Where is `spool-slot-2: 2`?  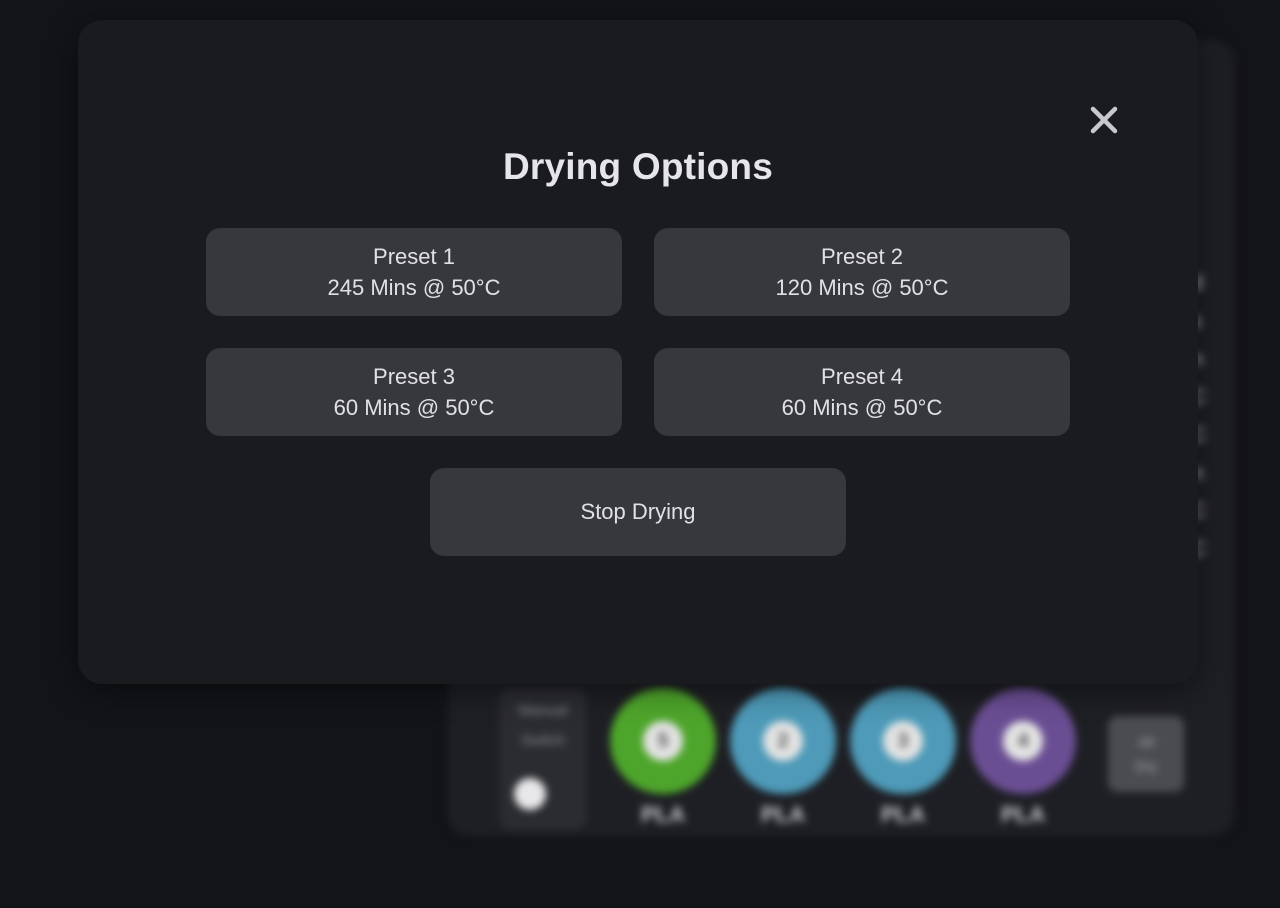
spool-slot-2: 2 is located at coordinates (783, 741).